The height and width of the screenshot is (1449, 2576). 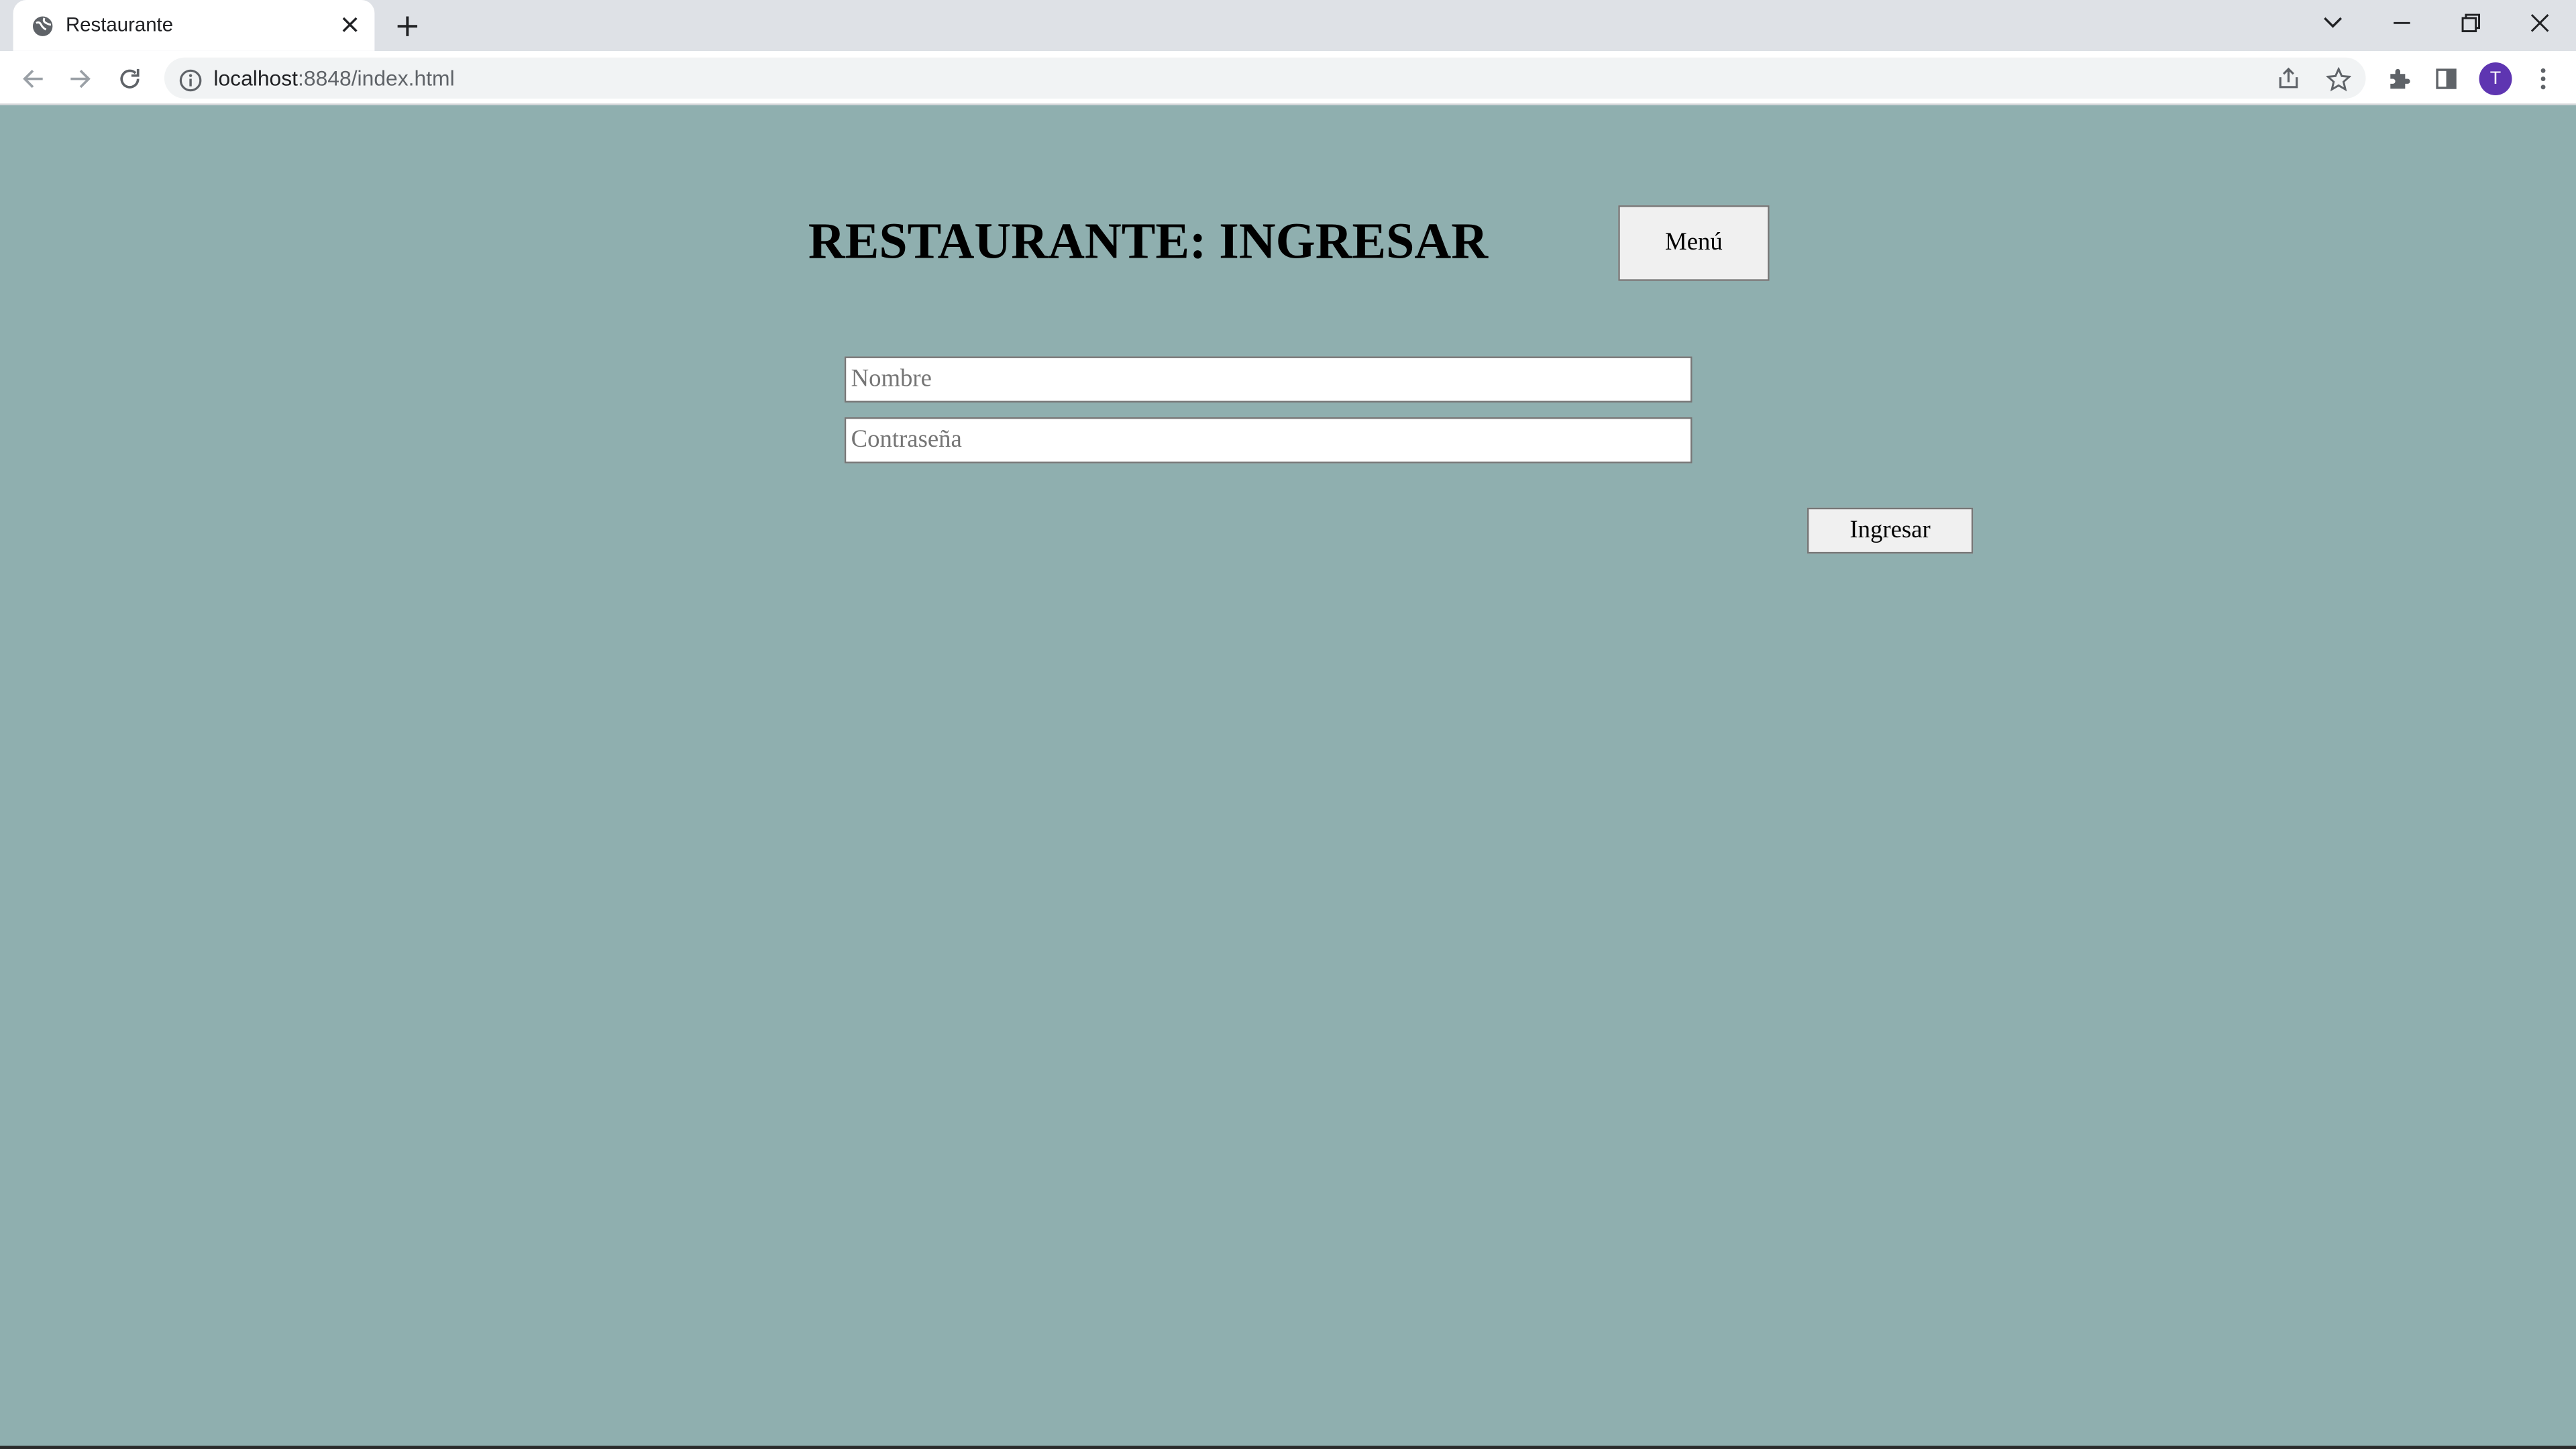 What do you see at coordinates (376, 78) in the screenshot?
I see `url-path: :8848/index.html` at bounding box center [376, 78].